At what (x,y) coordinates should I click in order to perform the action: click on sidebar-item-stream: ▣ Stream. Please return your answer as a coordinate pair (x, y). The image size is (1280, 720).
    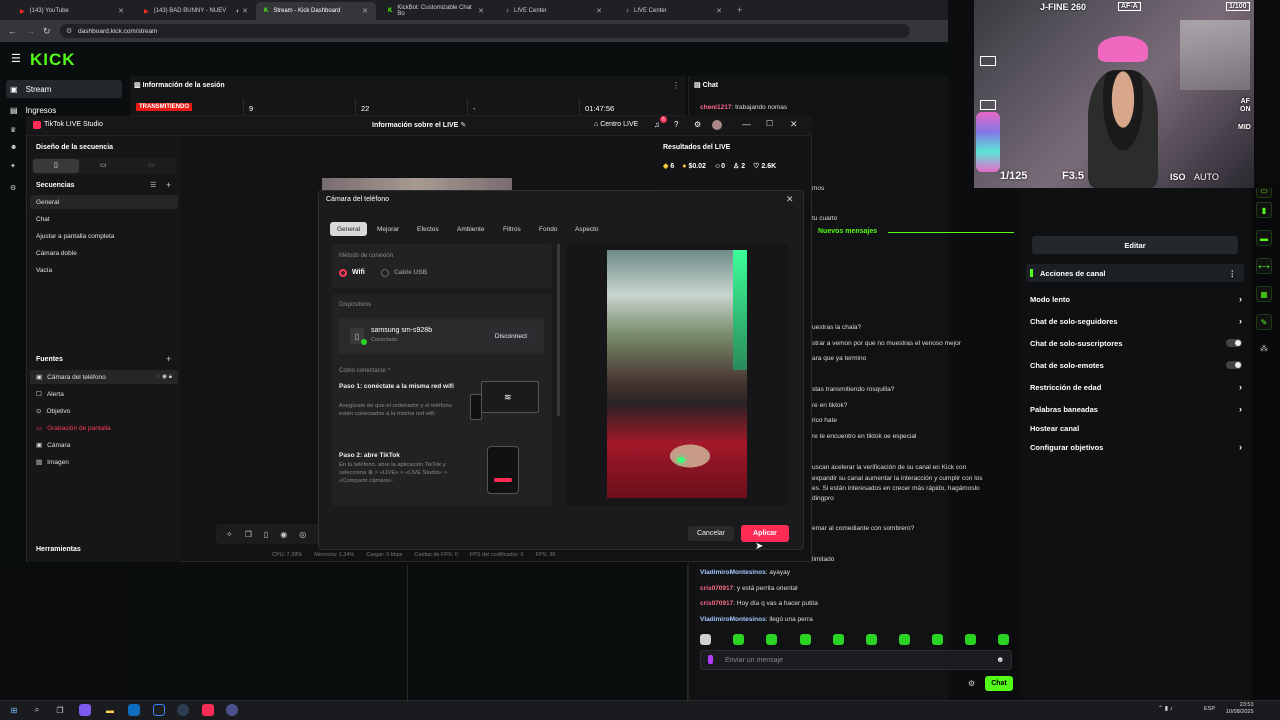
    Looking at the image, I should click on (64, 89).